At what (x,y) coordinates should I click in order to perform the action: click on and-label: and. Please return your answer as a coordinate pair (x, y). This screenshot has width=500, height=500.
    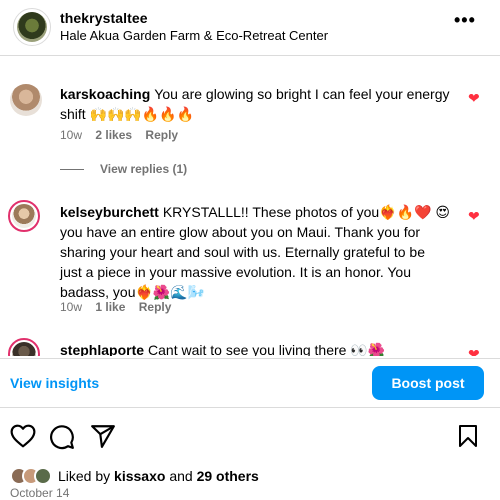
    Looking at the image, I should click on (181, 476).